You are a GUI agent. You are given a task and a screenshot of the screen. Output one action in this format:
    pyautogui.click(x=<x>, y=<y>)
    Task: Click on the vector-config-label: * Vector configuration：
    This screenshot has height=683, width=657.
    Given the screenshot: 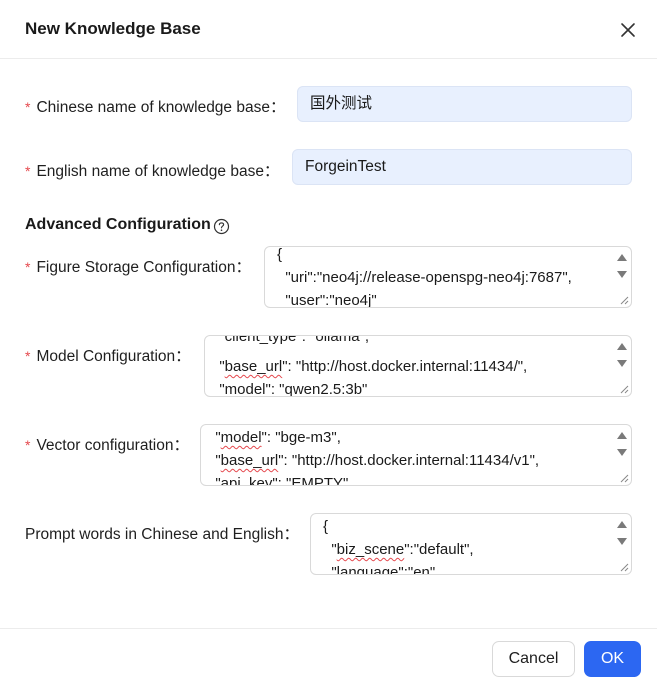 What is the action you would take?
    pyautogui.click(x=107, y=445)
    